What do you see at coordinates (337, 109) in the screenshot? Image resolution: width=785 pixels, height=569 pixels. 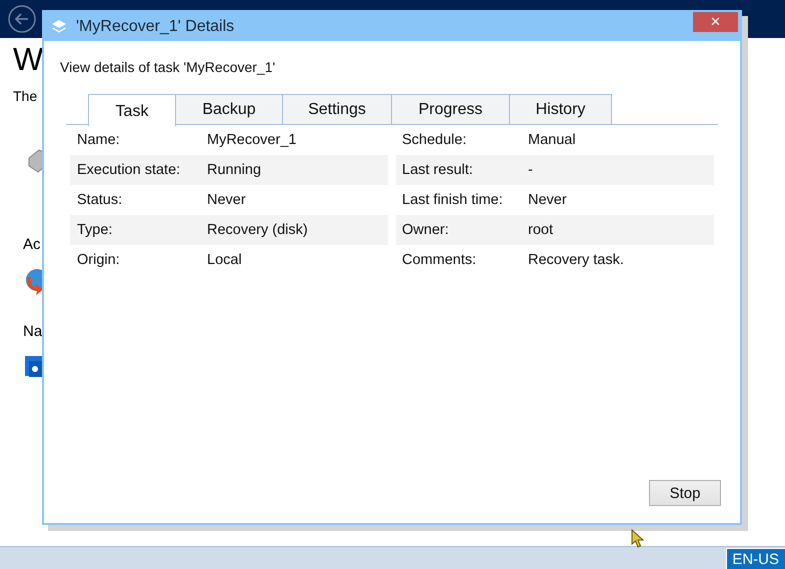 I see `tab: Settings` at bounding box center [337, 109].